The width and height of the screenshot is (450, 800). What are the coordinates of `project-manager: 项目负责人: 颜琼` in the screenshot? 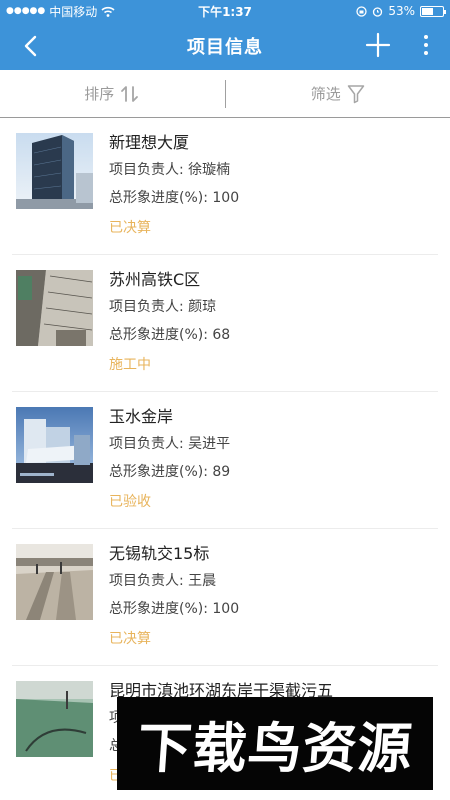 It's located at (163, 307).